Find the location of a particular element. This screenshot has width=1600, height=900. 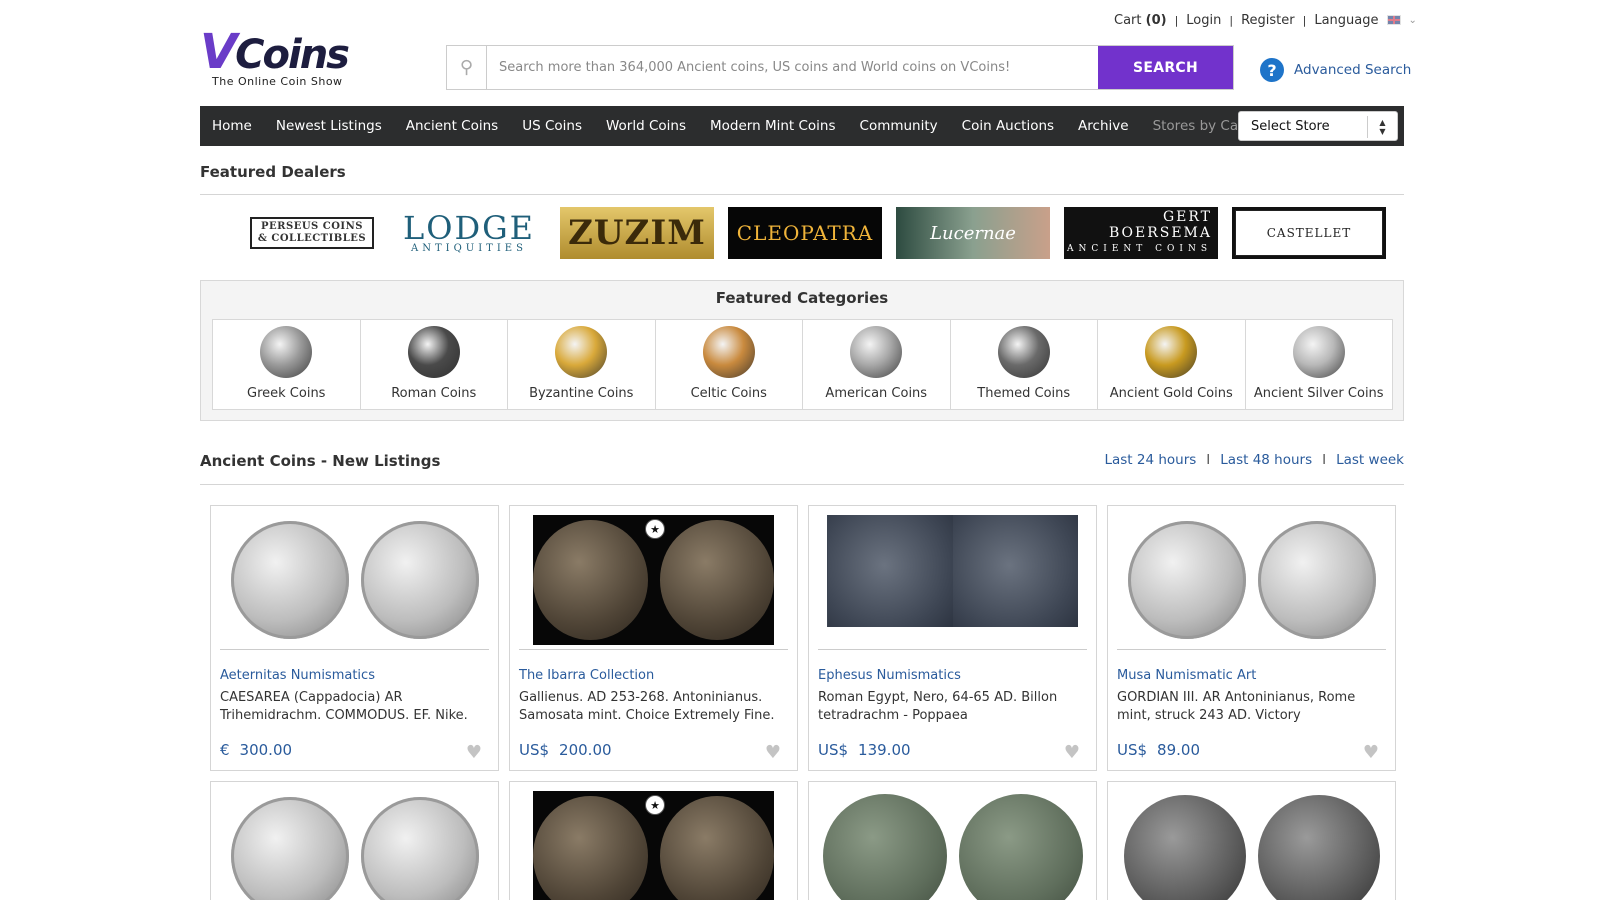

nav-world-coins: World Coins is located at coordinates (646, 126).